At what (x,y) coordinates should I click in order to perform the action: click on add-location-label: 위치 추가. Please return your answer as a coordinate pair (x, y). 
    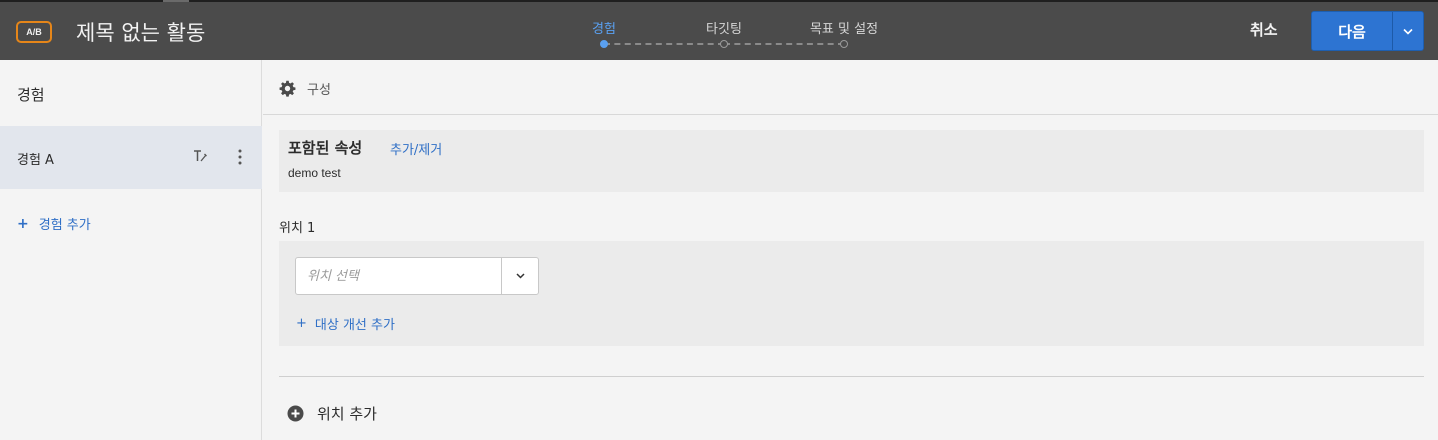
    Looking at the image, I should click on (347, 414).